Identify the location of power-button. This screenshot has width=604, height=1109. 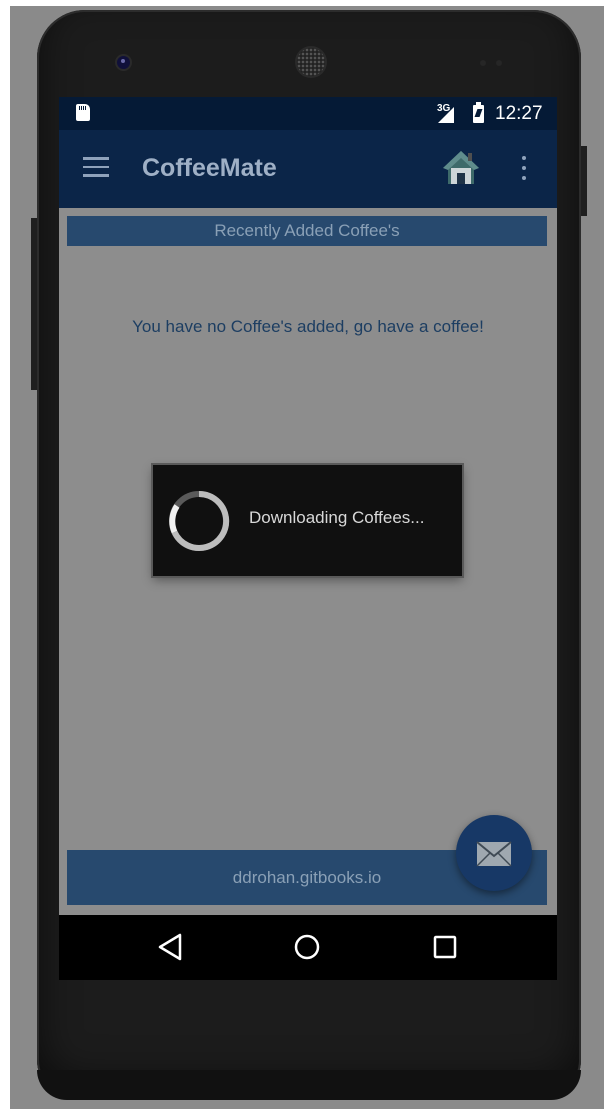
(584, 181).